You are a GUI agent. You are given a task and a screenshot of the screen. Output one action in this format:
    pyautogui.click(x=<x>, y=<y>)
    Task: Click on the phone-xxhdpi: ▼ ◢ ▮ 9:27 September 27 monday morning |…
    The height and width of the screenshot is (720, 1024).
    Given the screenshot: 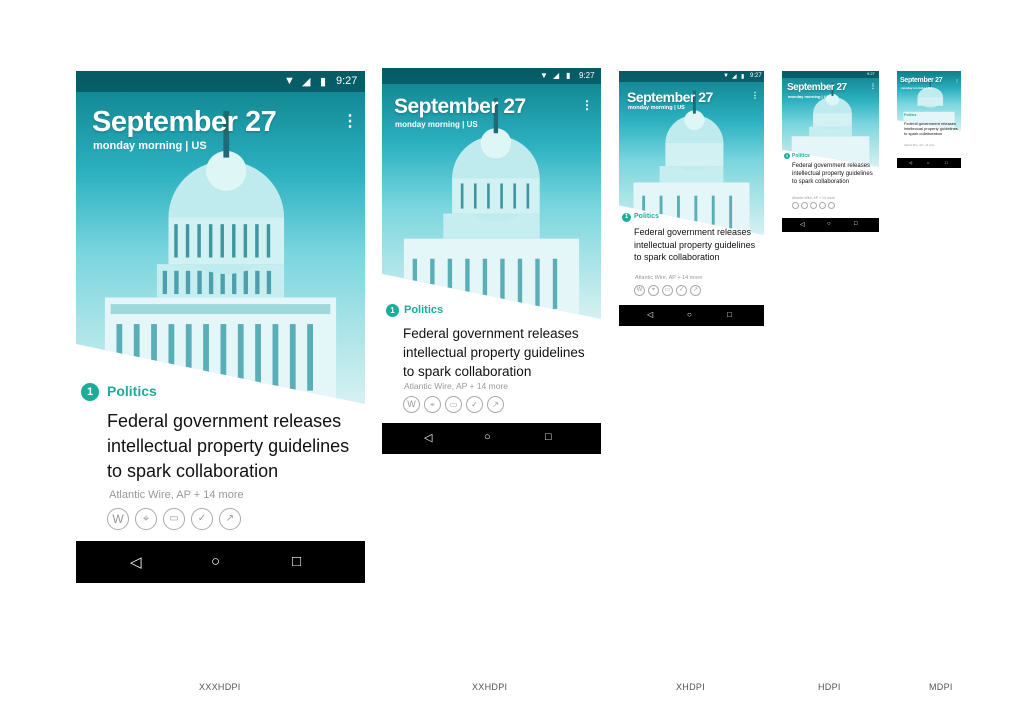 What is the action you would take?
    pyautogui.click(x=491, y=261)
    